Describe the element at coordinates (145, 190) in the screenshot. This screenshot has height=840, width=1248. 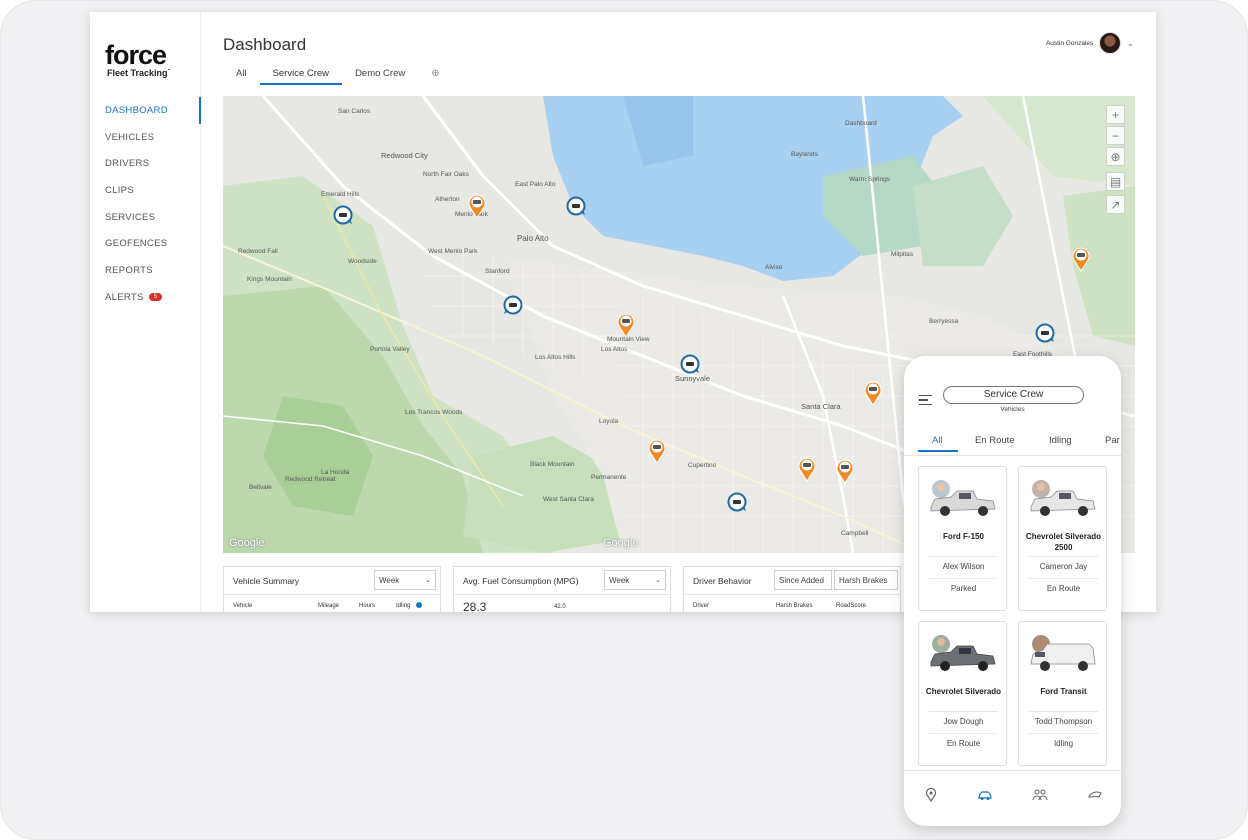
I see `sidebar-item-clips: CLIPS` at that location.